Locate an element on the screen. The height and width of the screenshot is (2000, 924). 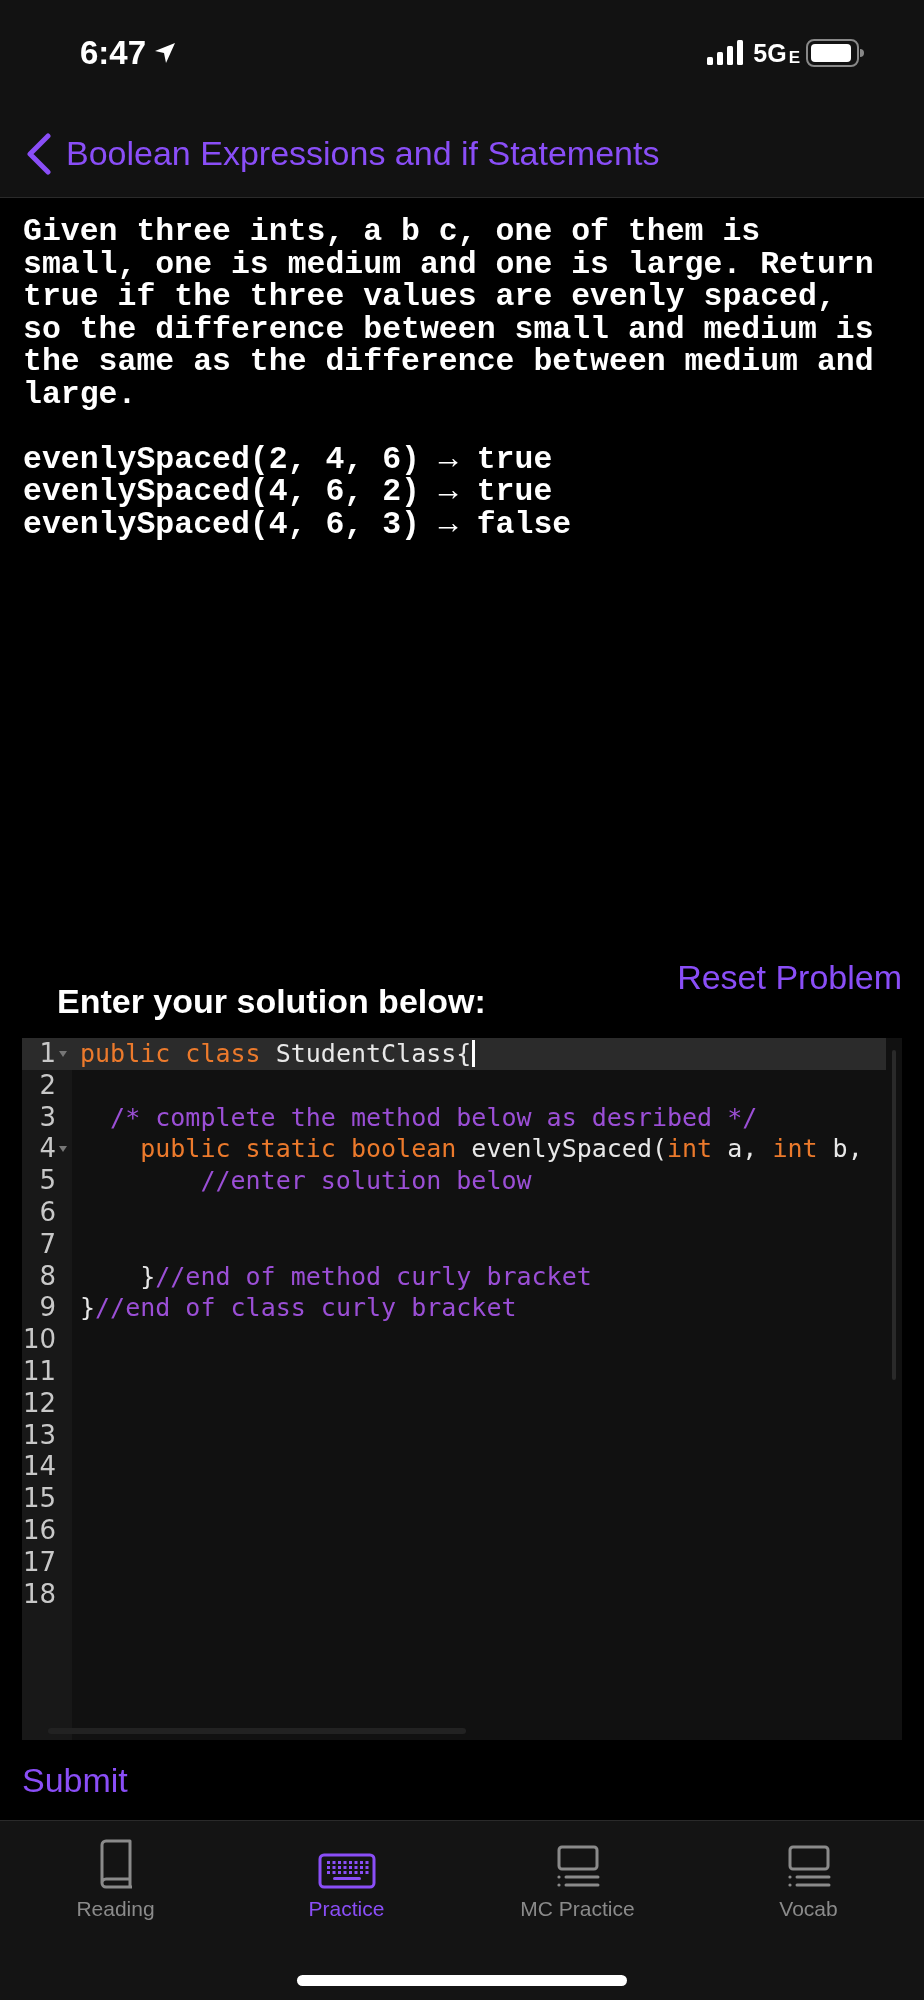
location-arrow-icon is located at coordinates (165, 53).